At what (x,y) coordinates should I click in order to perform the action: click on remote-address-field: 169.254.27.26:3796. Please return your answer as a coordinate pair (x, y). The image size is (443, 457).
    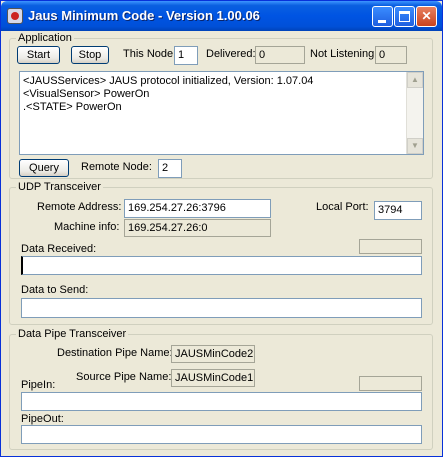
    Looking at the image, I should click on (197, 208).